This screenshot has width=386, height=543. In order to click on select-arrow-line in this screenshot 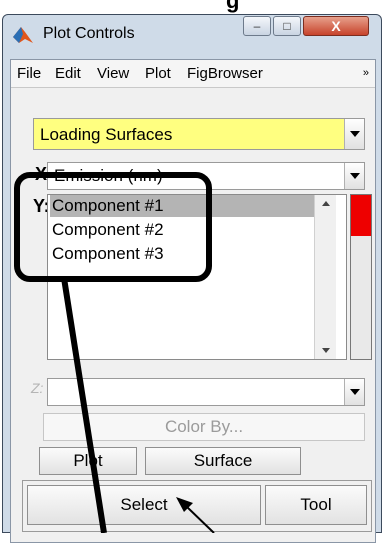, I will do `click(200, 519)`.